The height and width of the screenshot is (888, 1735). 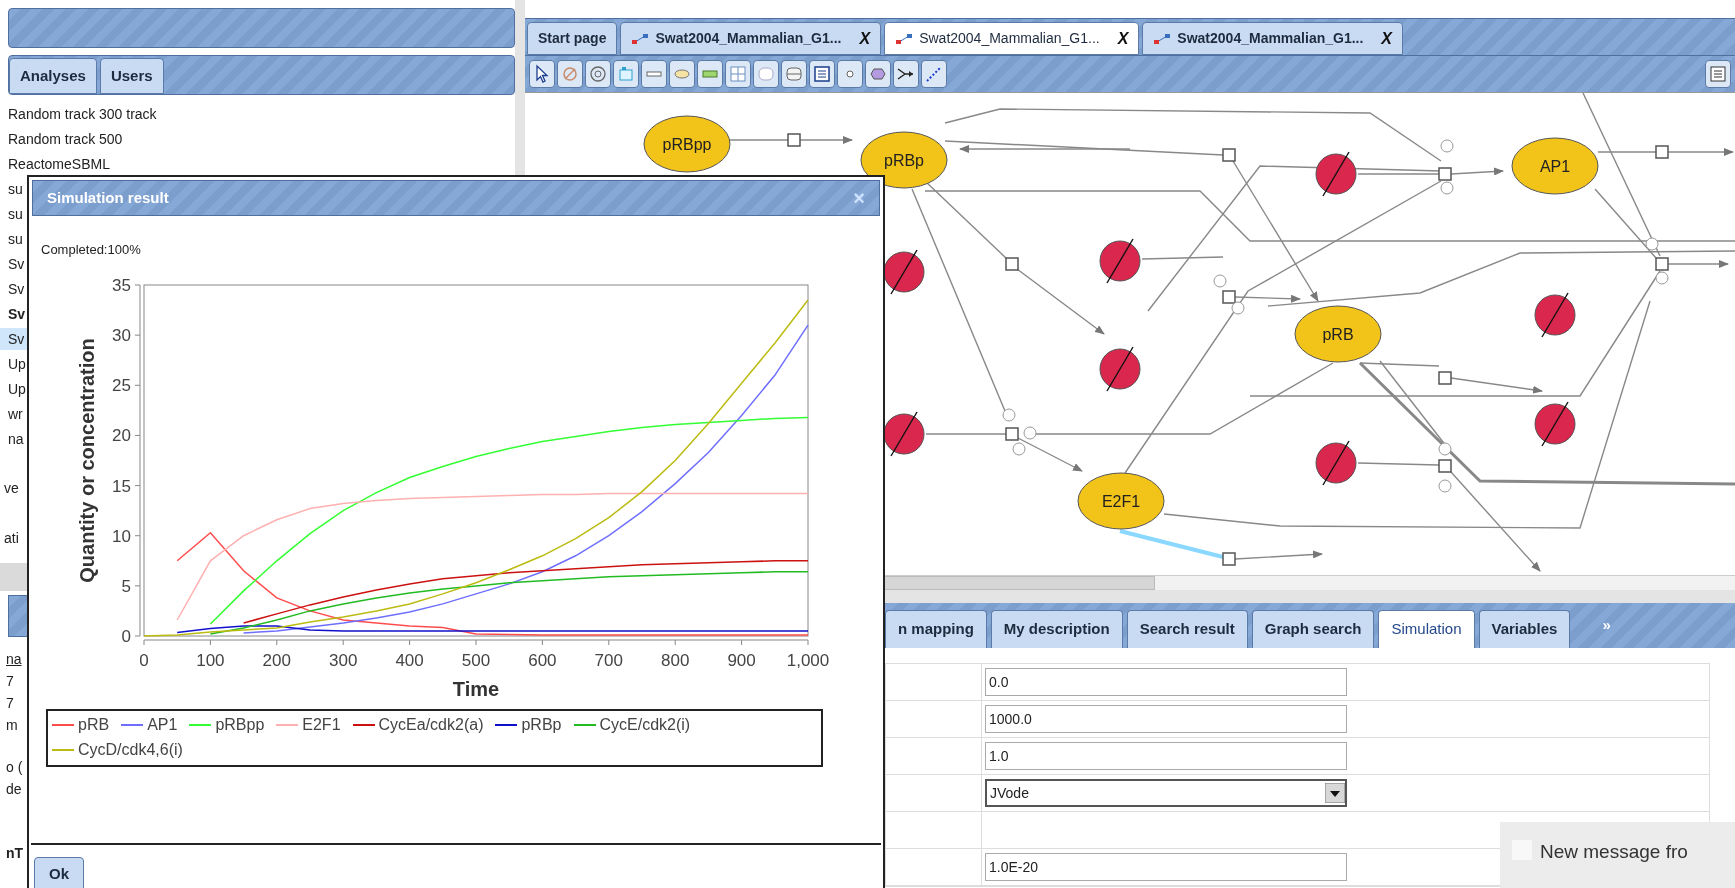 What do you see at coordinates (126, 586) in the screenshot?
I see `y-tick-label: 5` at bounding box center [126, 586].